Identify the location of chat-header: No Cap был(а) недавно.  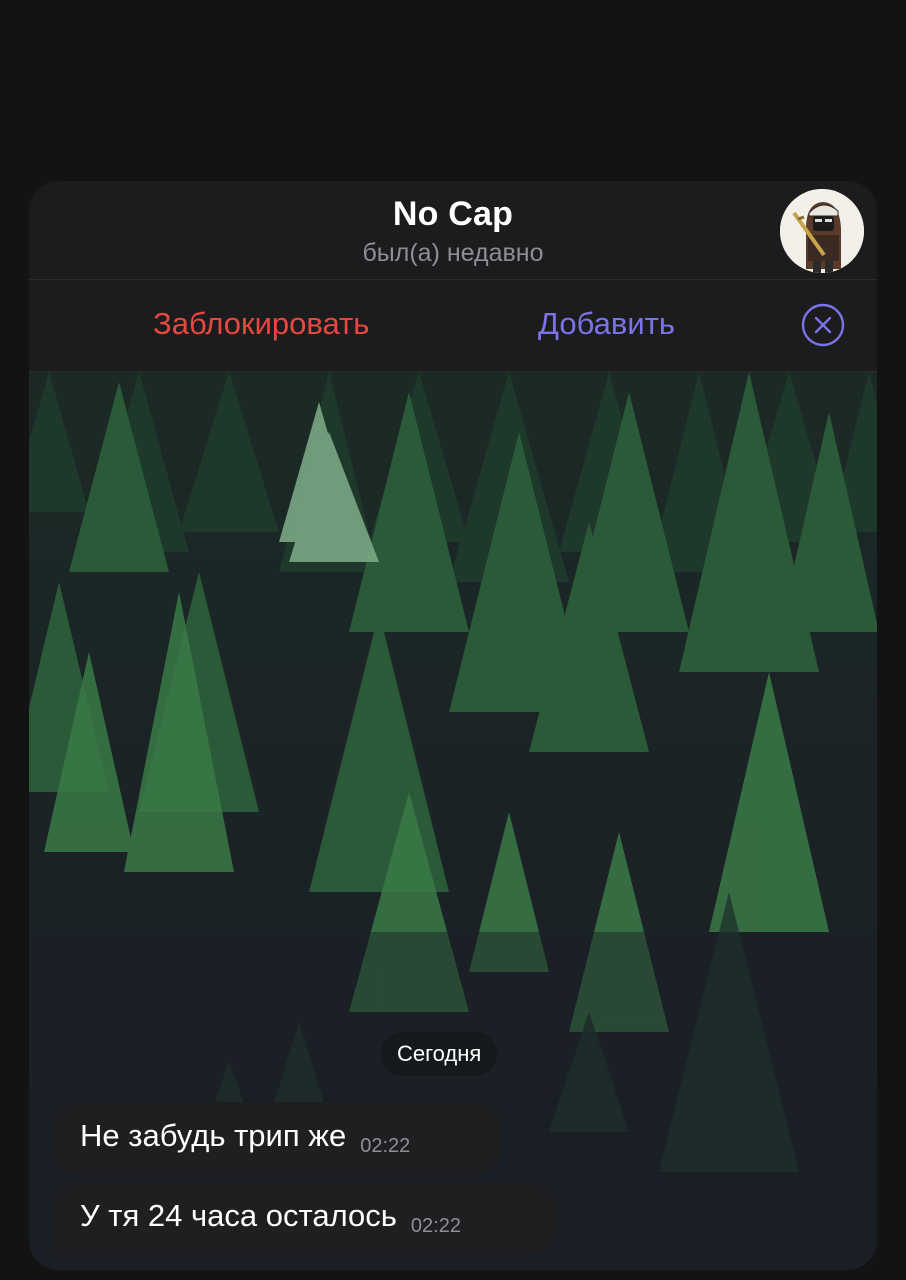
(453, 230).